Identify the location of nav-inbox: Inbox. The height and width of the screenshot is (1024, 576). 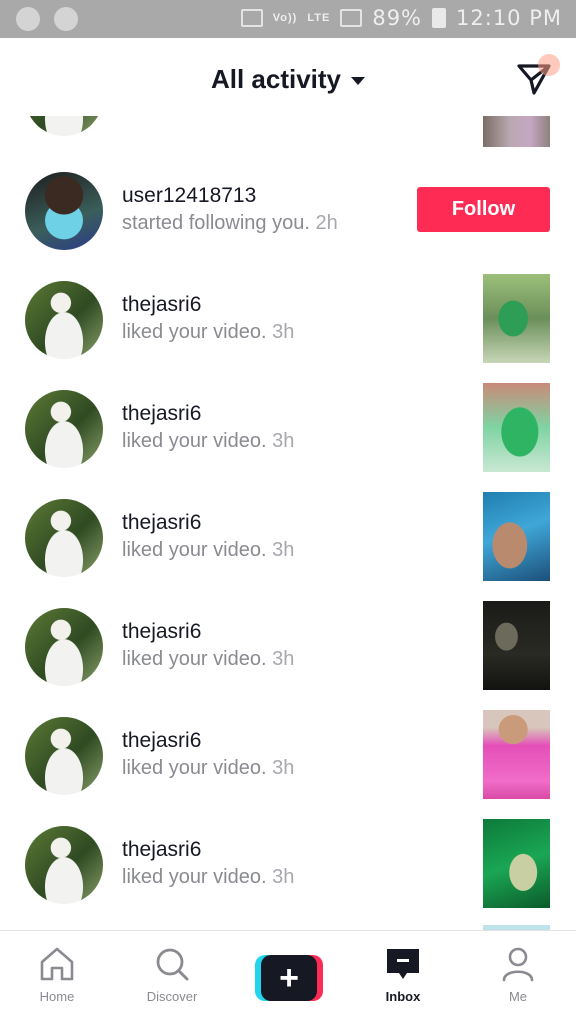
(403, 980).